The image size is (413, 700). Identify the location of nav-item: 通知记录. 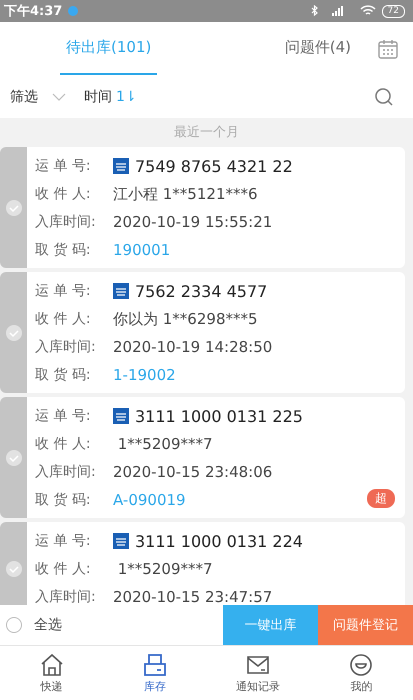
(258, 673).